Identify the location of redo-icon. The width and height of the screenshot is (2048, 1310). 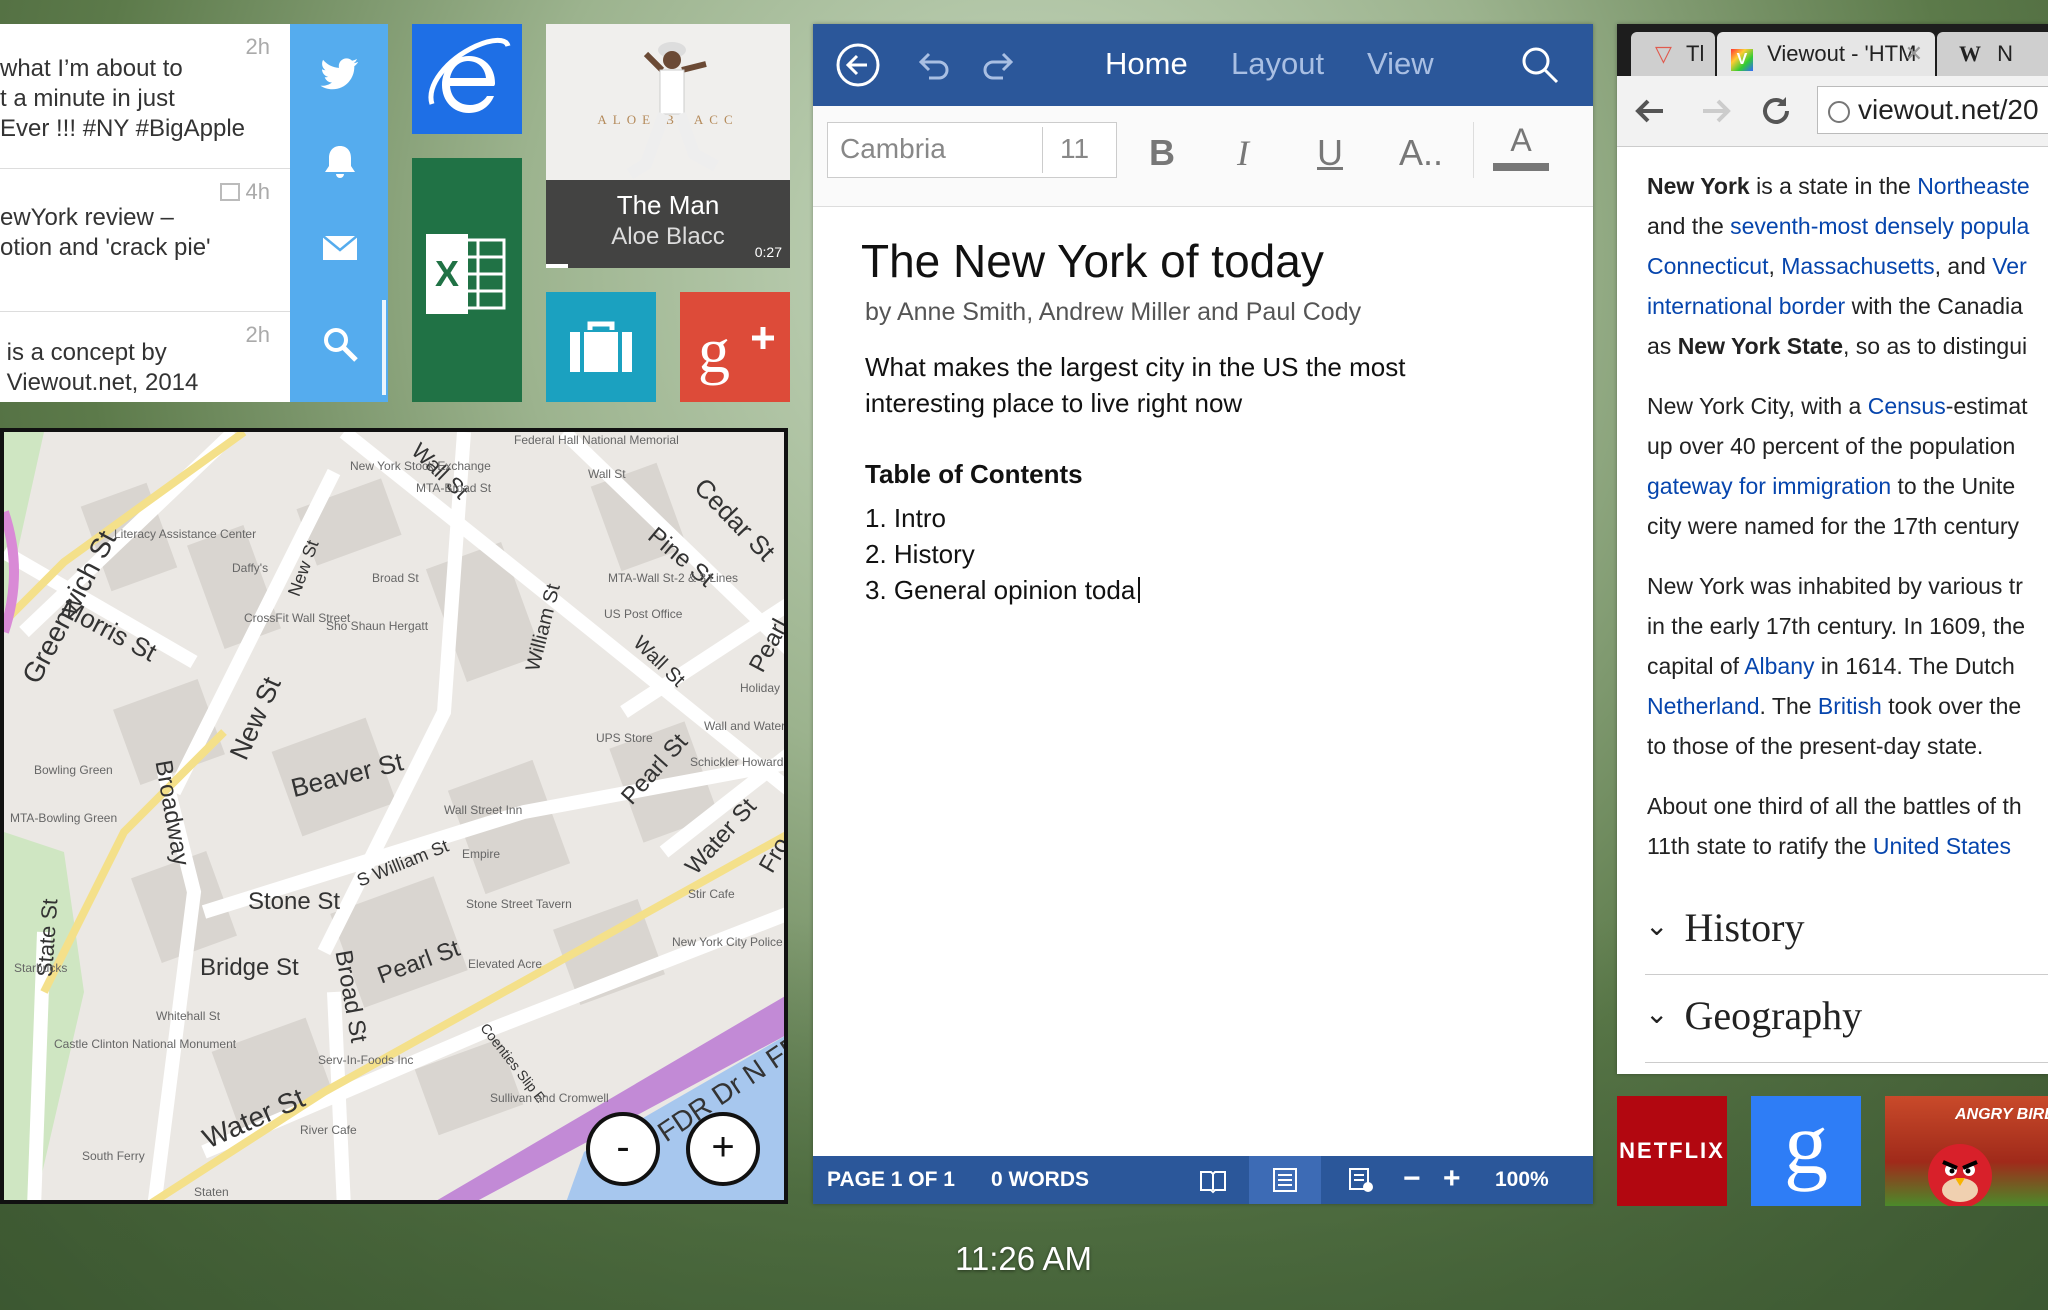
(999, 66).